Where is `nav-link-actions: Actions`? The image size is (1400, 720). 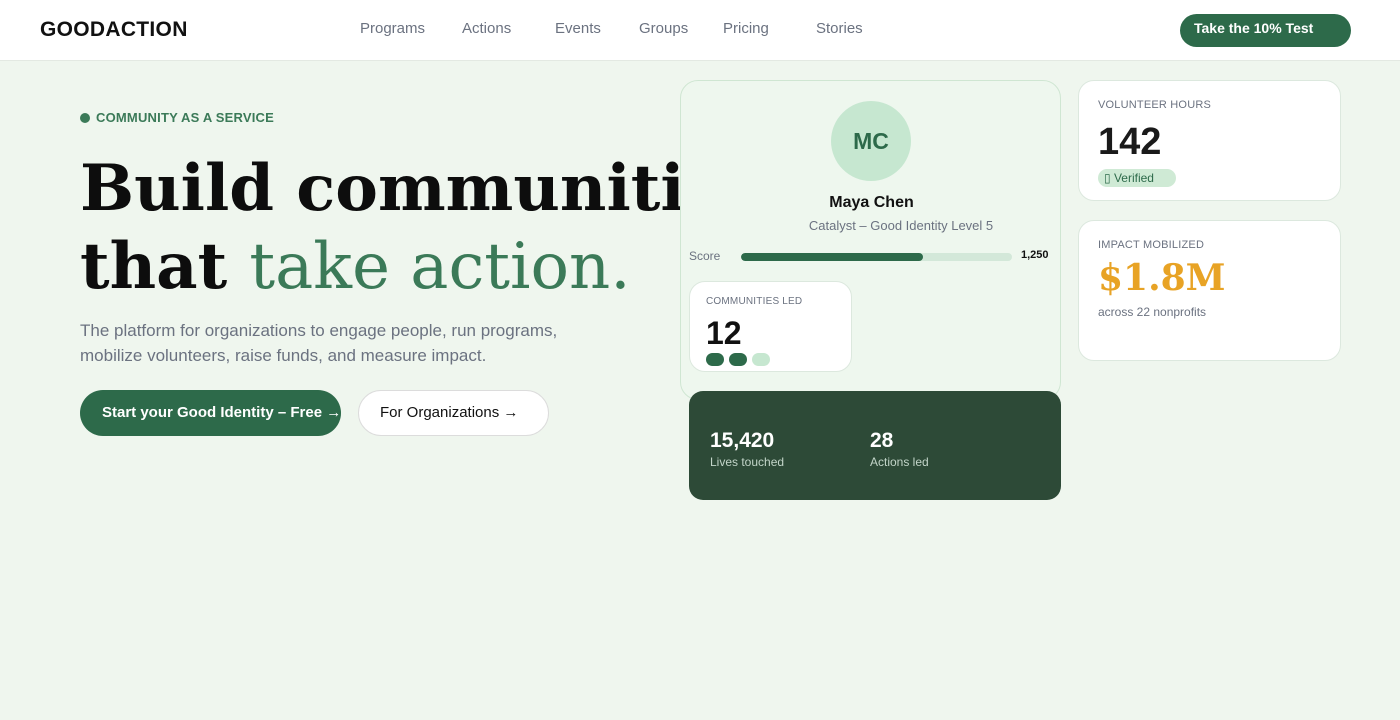
nav-link-actions: Actions is located at coordinates (486, 28).